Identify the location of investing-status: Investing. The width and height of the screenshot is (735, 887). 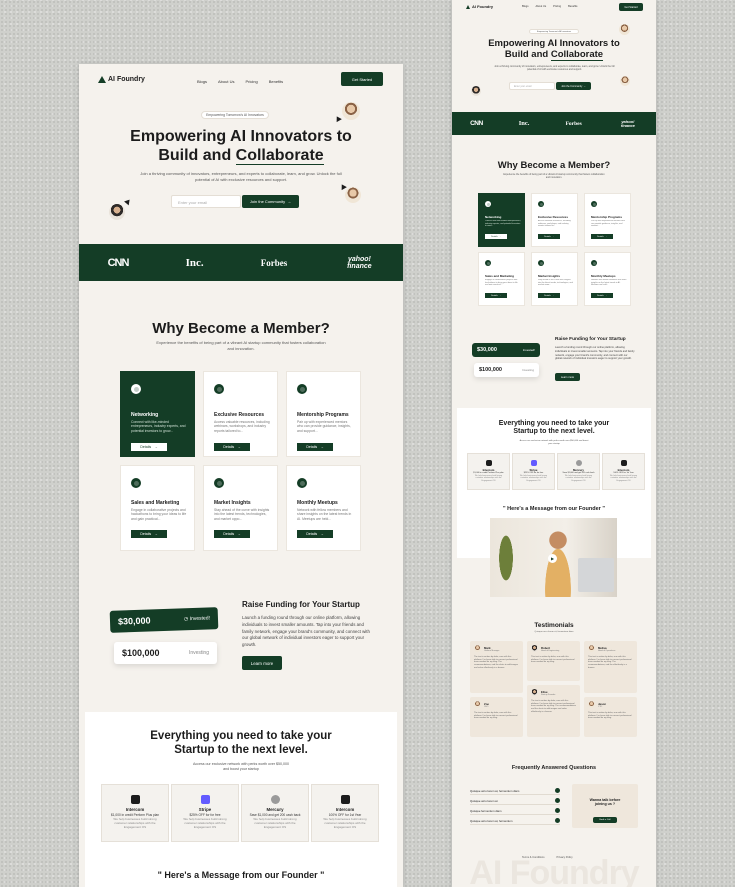
(527, 370).